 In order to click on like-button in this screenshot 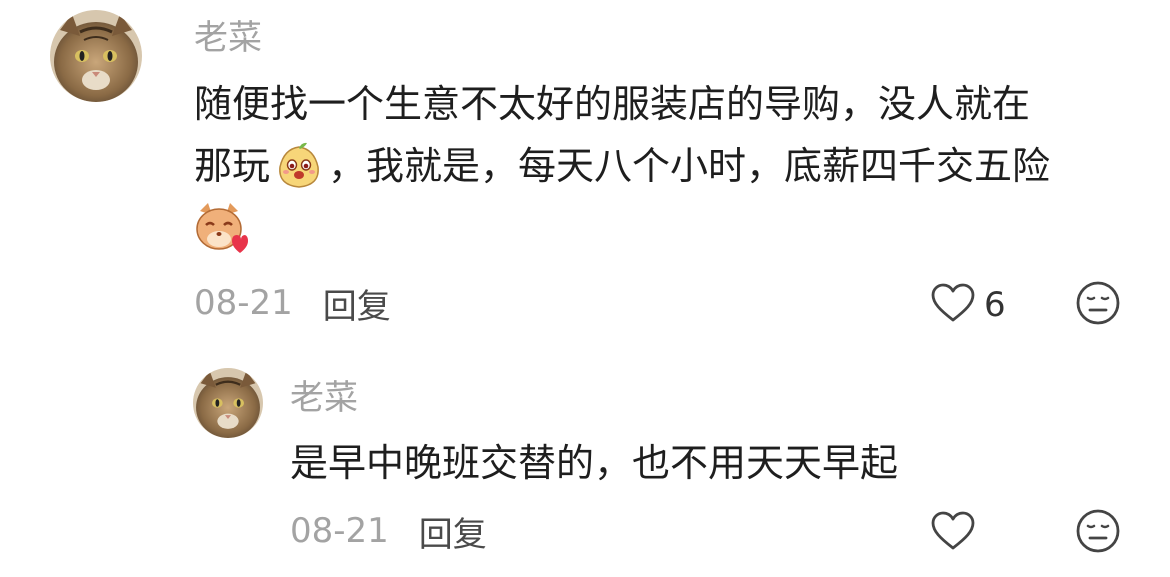, I will do `click(953, 533)`.